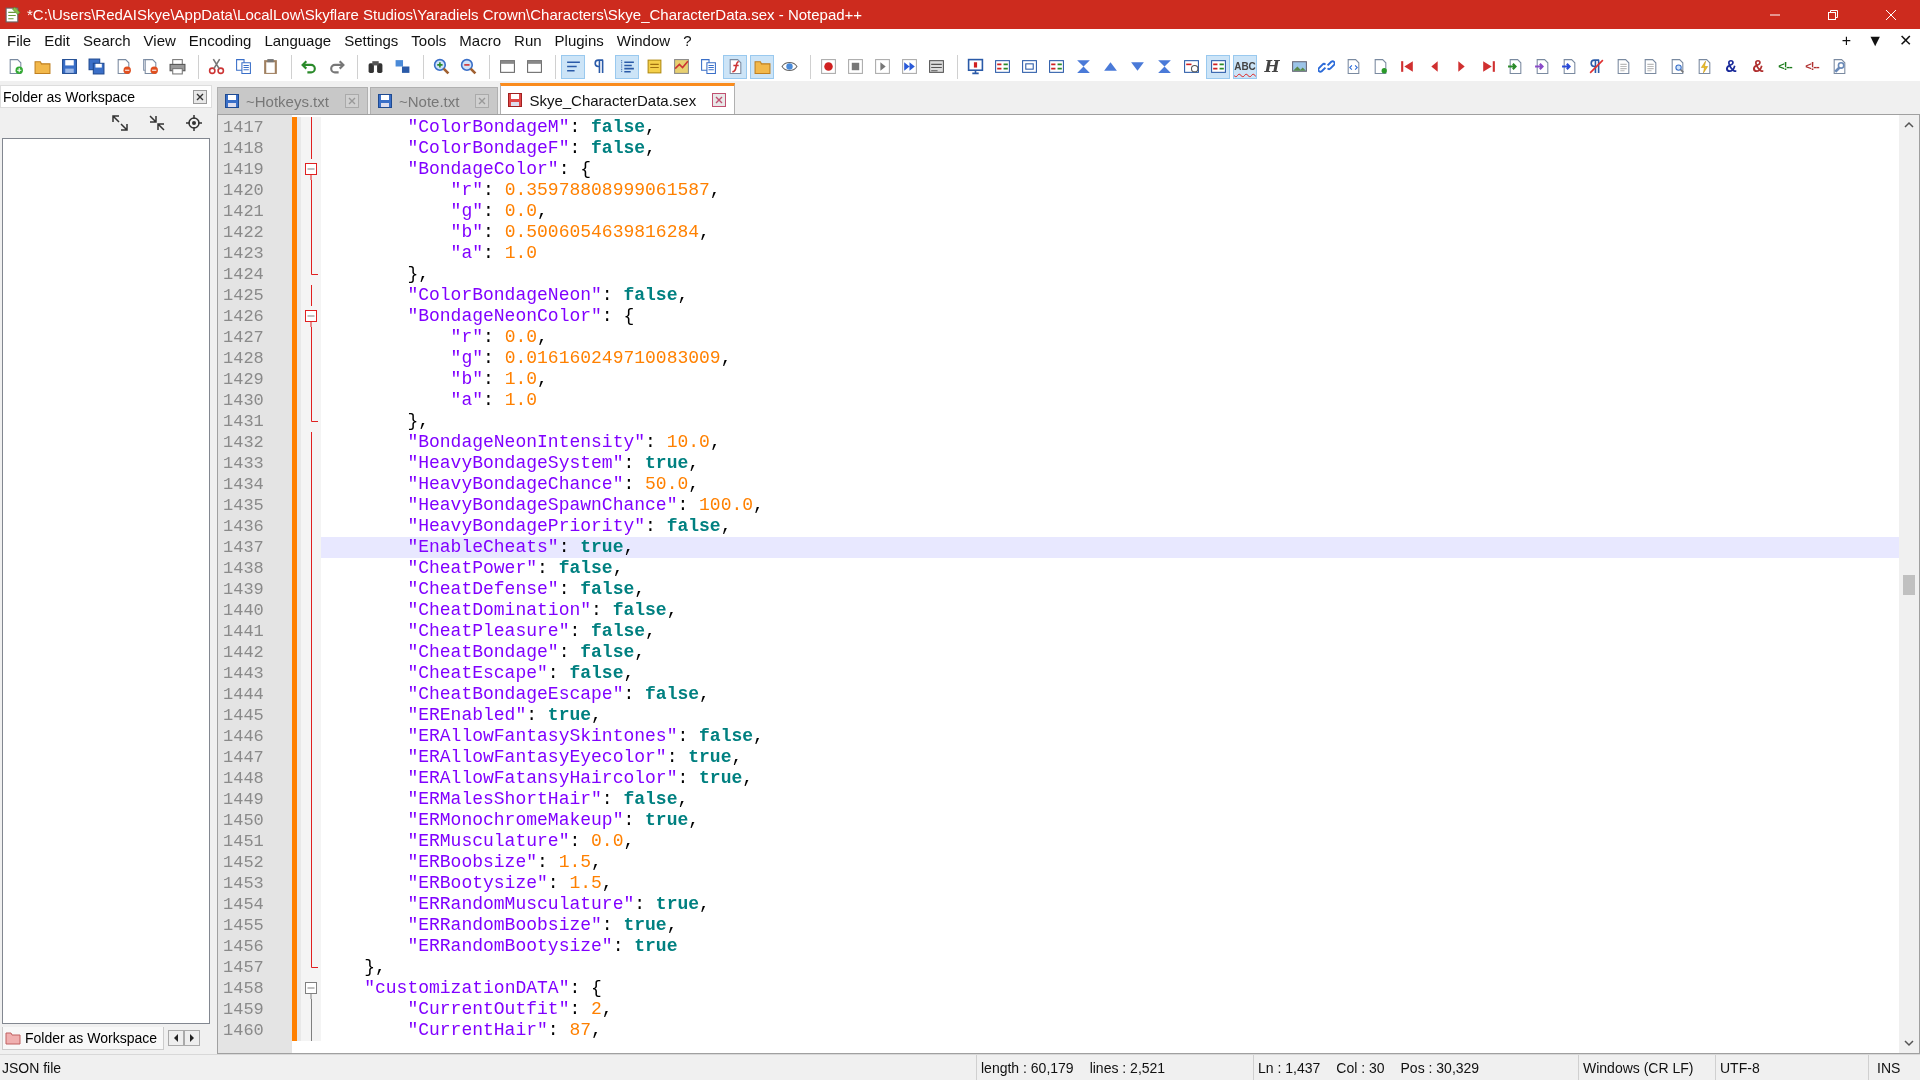 This screenshot has height=1080, width=1920. I want to click on expand-arrows-icon, so click(120, 123).